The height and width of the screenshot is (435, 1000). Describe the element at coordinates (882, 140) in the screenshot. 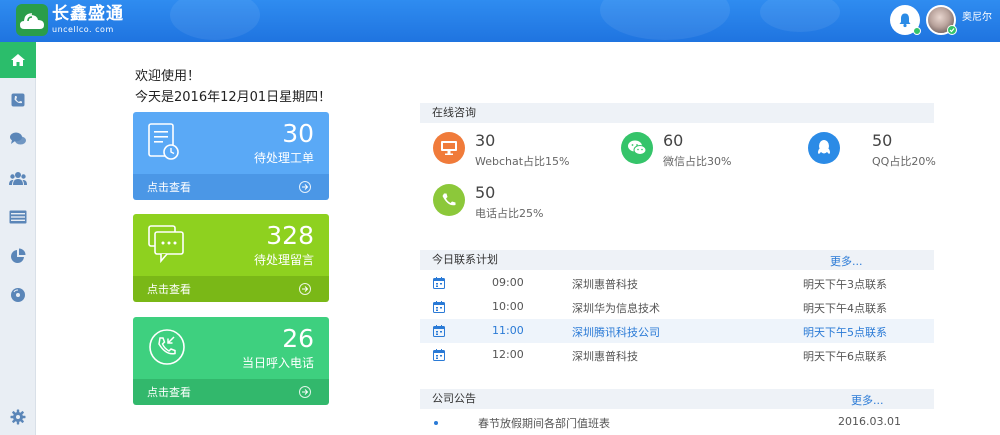

I see `qq-count: 50` at that location.